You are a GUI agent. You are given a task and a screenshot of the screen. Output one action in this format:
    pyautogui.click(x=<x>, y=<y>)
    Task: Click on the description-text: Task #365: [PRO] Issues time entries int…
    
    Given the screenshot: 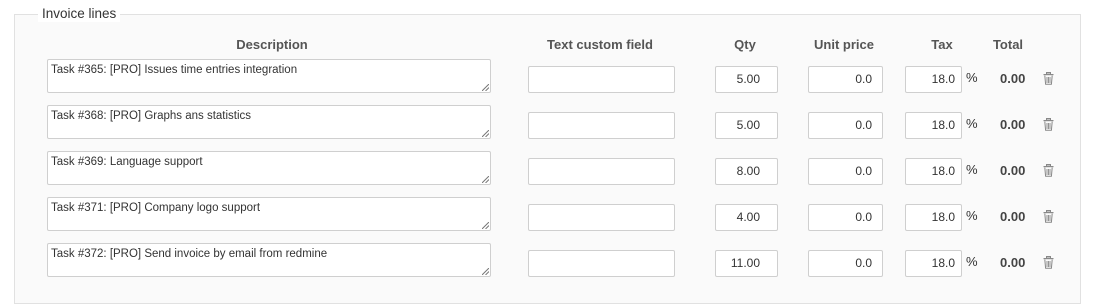 What is the action you would take?
    pyautogui.click(x=174, y=70)
    